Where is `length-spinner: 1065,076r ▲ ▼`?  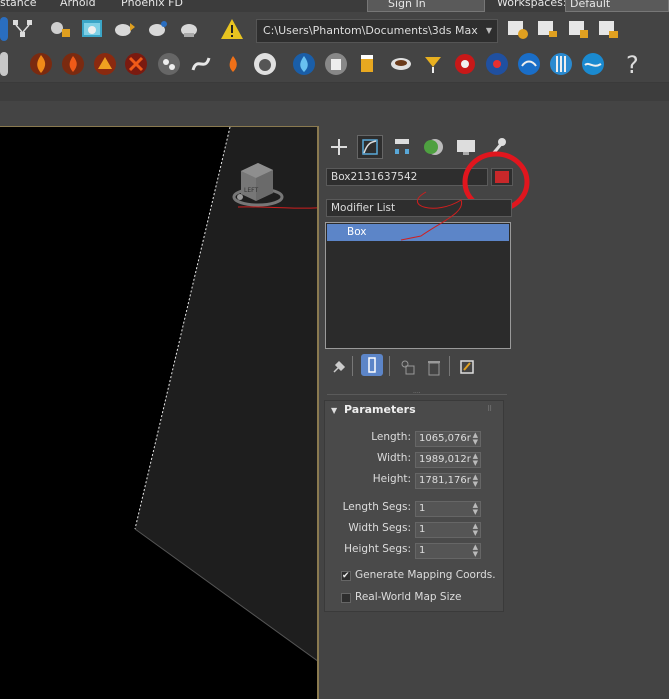
length-spinner: 1065,076r ▲ ▼ is located at coordinates (448, 439).